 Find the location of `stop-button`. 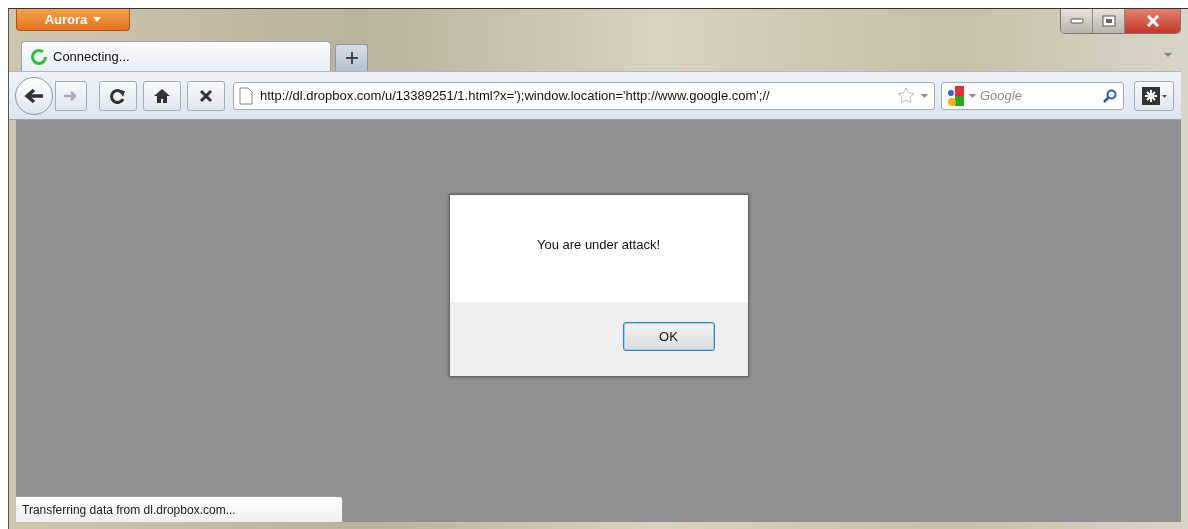

stop-button is located at coordinates (206, 95).